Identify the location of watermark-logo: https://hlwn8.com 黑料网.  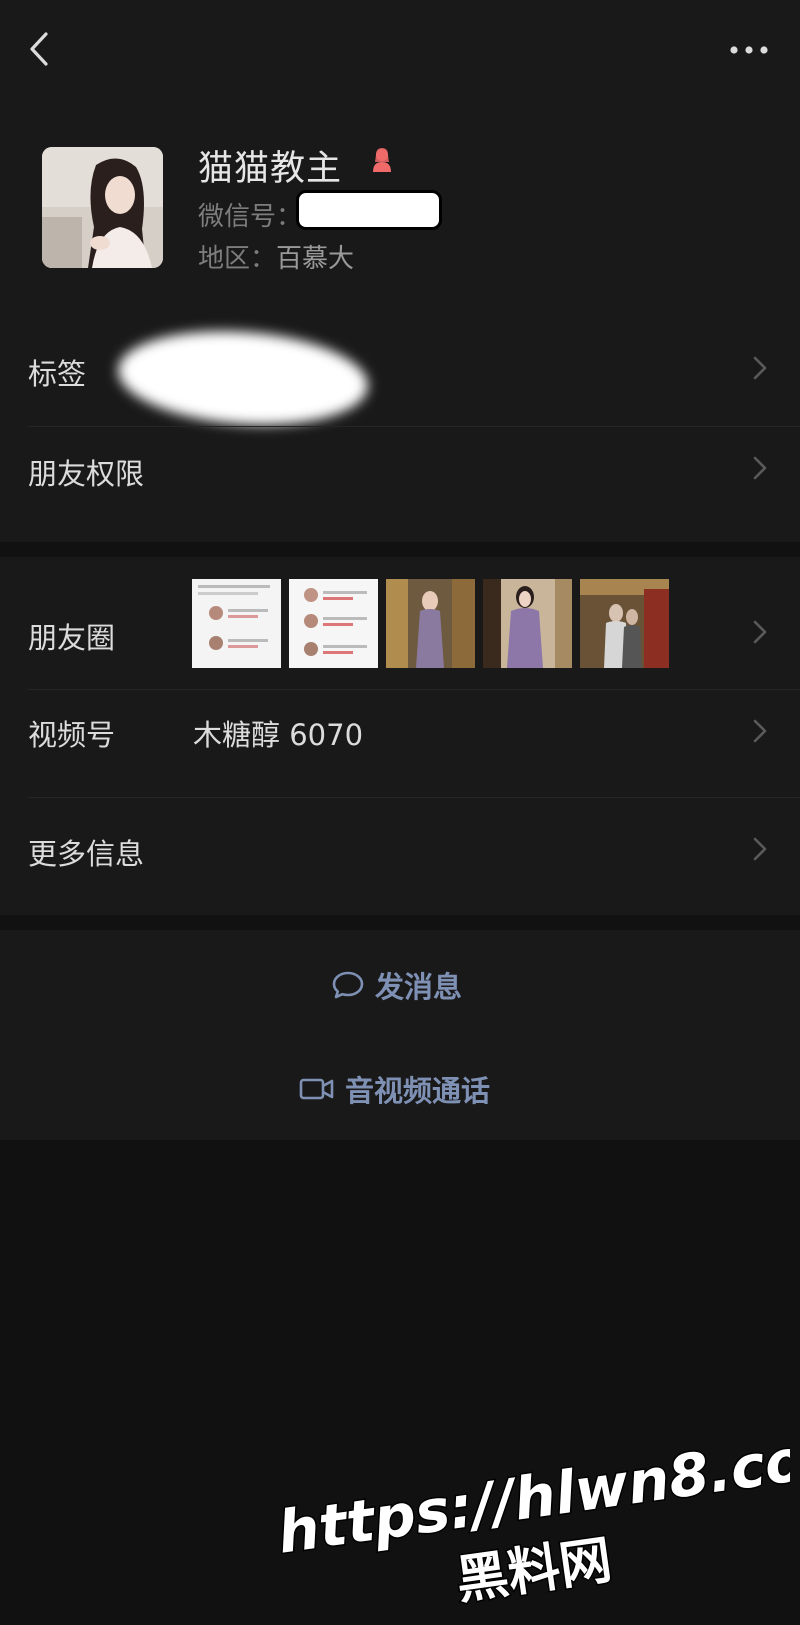
(531, 1525).